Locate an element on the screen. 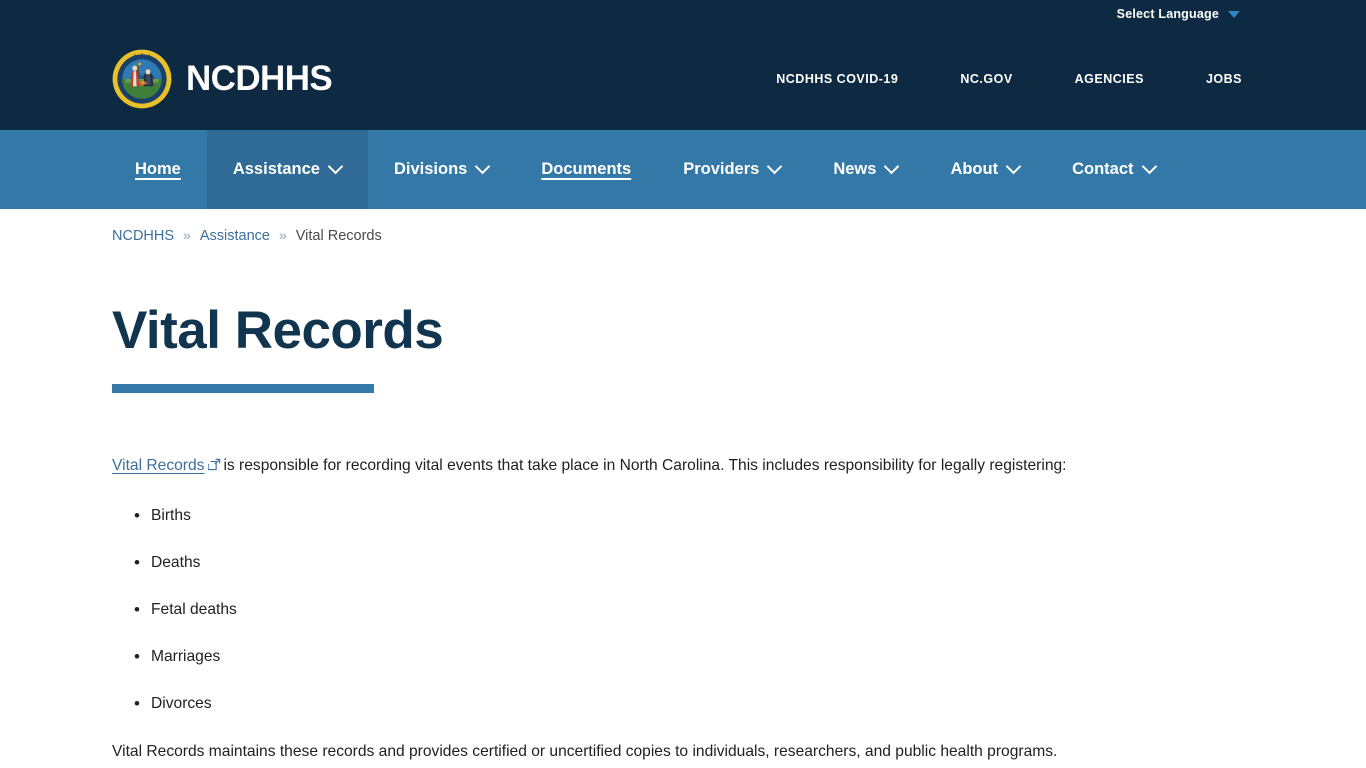  breadcrumb-item-ncdhhs: NCDHHS is located at coordinates (143, 236).